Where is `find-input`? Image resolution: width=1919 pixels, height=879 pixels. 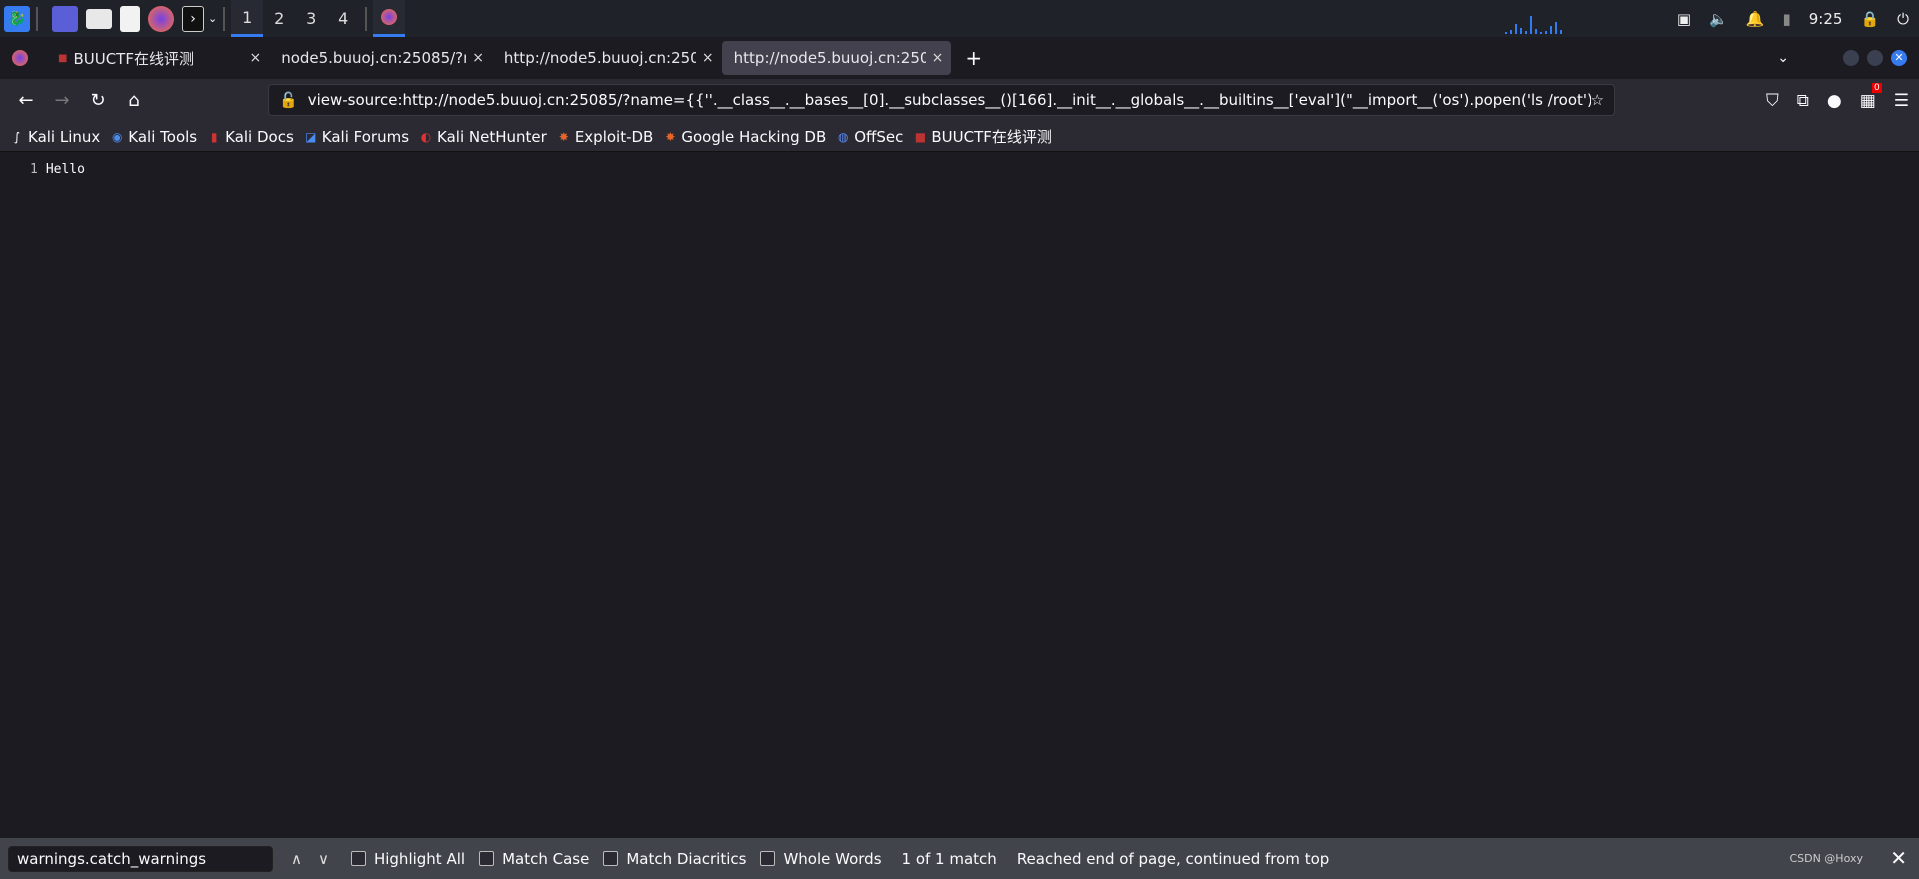
find-input is located at coordinates (140, 858).